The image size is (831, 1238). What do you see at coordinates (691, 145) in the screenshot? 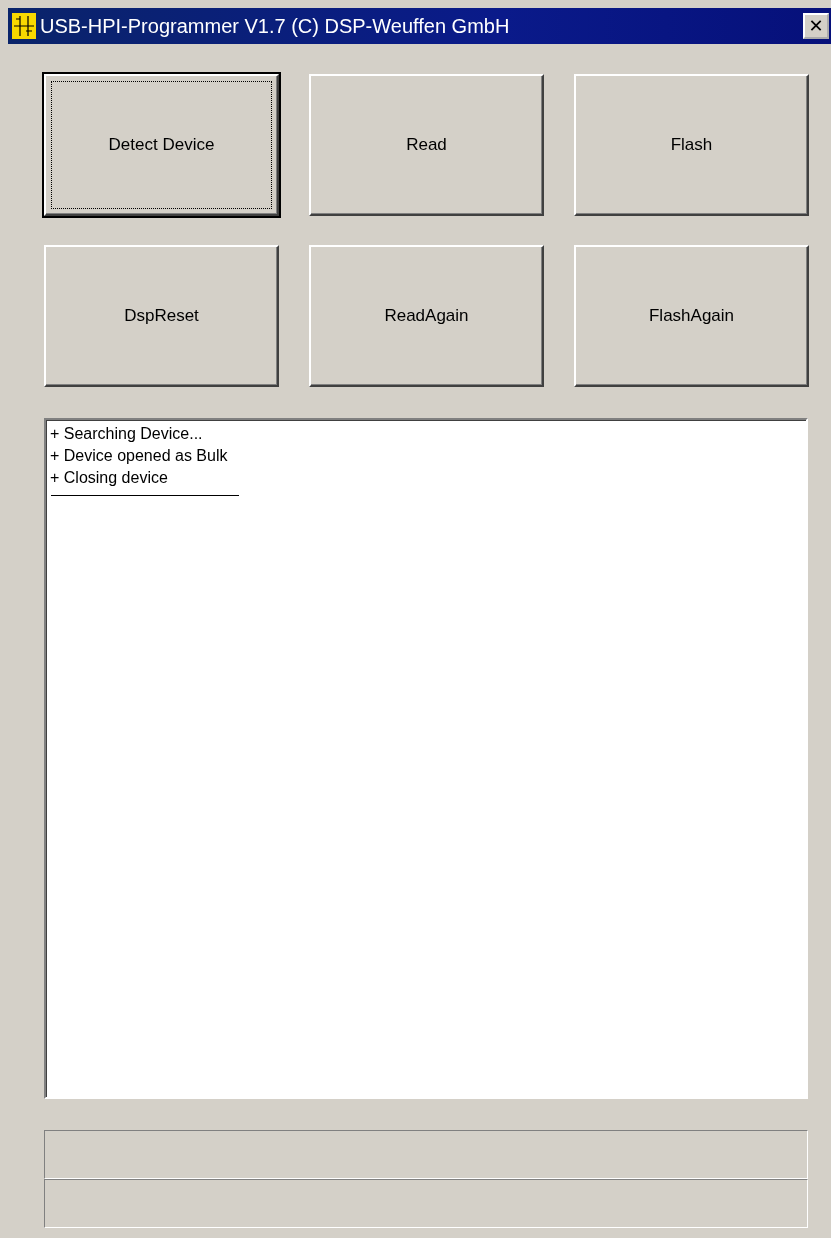
I see `command-button: Flash` at bounding box center [691, 145].